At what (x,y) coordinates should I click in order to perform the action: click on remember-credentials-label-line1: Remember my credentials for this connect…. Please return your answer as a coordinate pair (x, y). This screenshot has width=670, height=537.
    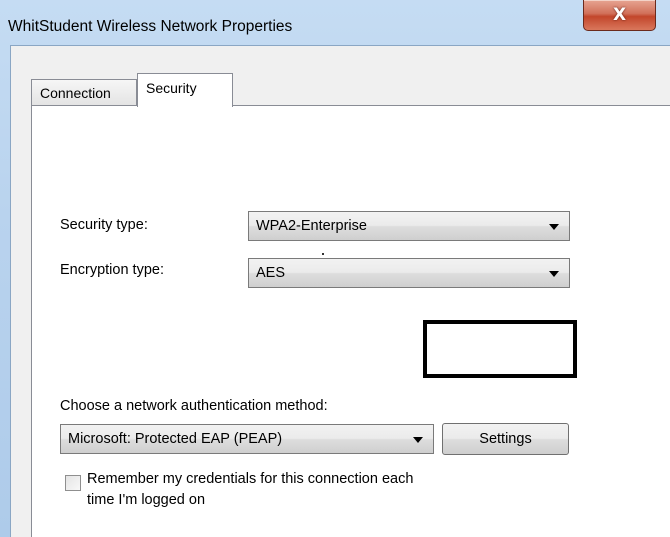
    Looking at the image, I should click on (250, 479).